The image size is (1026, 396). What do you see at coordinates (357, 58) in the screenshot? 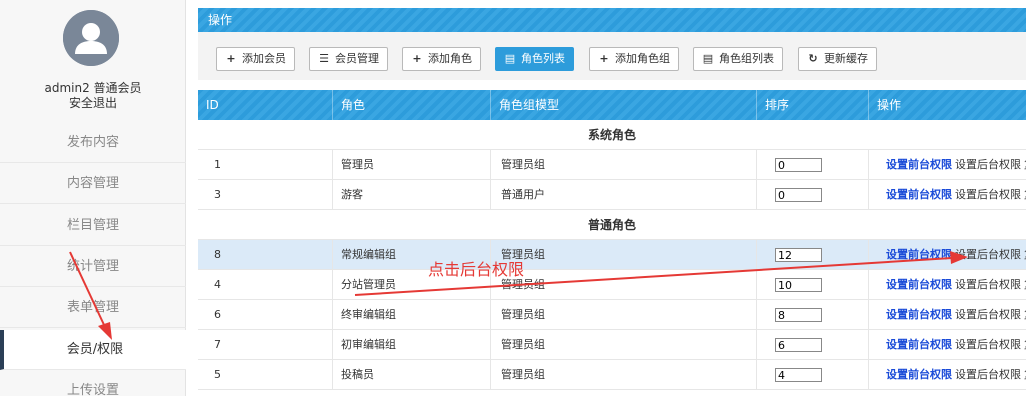
I see `member-manage-label: 会员管理` at bounding box center [357, 58].